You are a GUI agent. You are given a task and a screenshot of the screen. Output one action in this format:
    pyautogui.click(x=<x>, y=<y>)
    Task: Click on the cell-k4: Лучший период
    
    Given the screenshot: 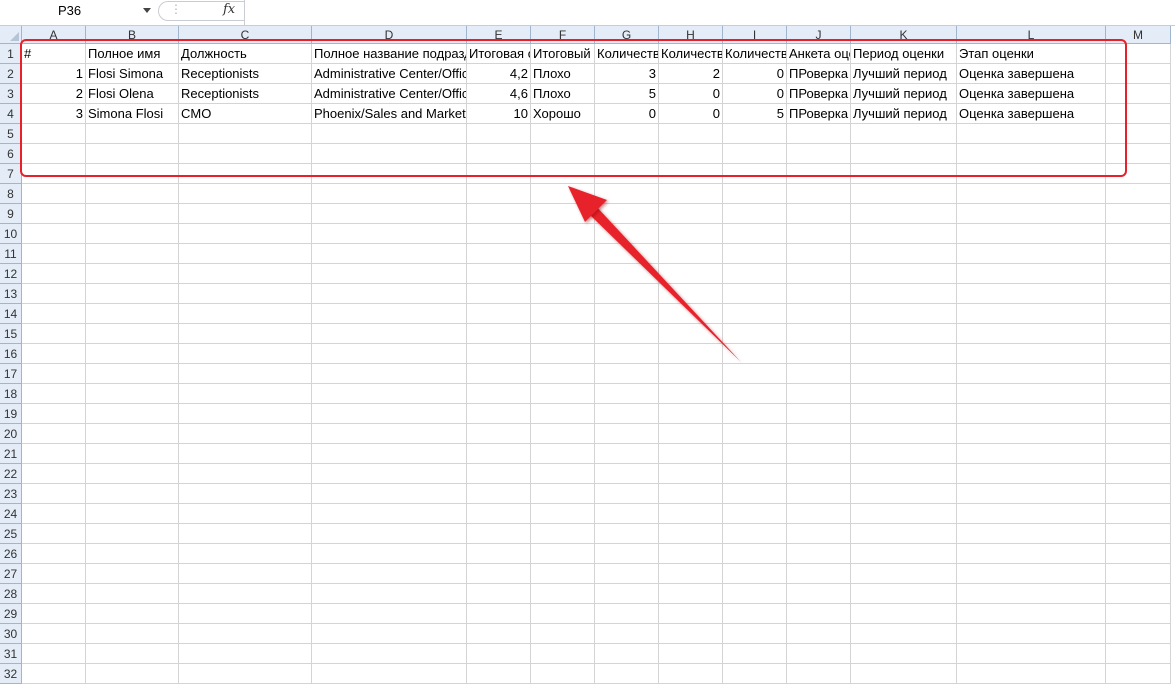 What is the action you would take?
    pyautogui.click(x=904, y=114)
    